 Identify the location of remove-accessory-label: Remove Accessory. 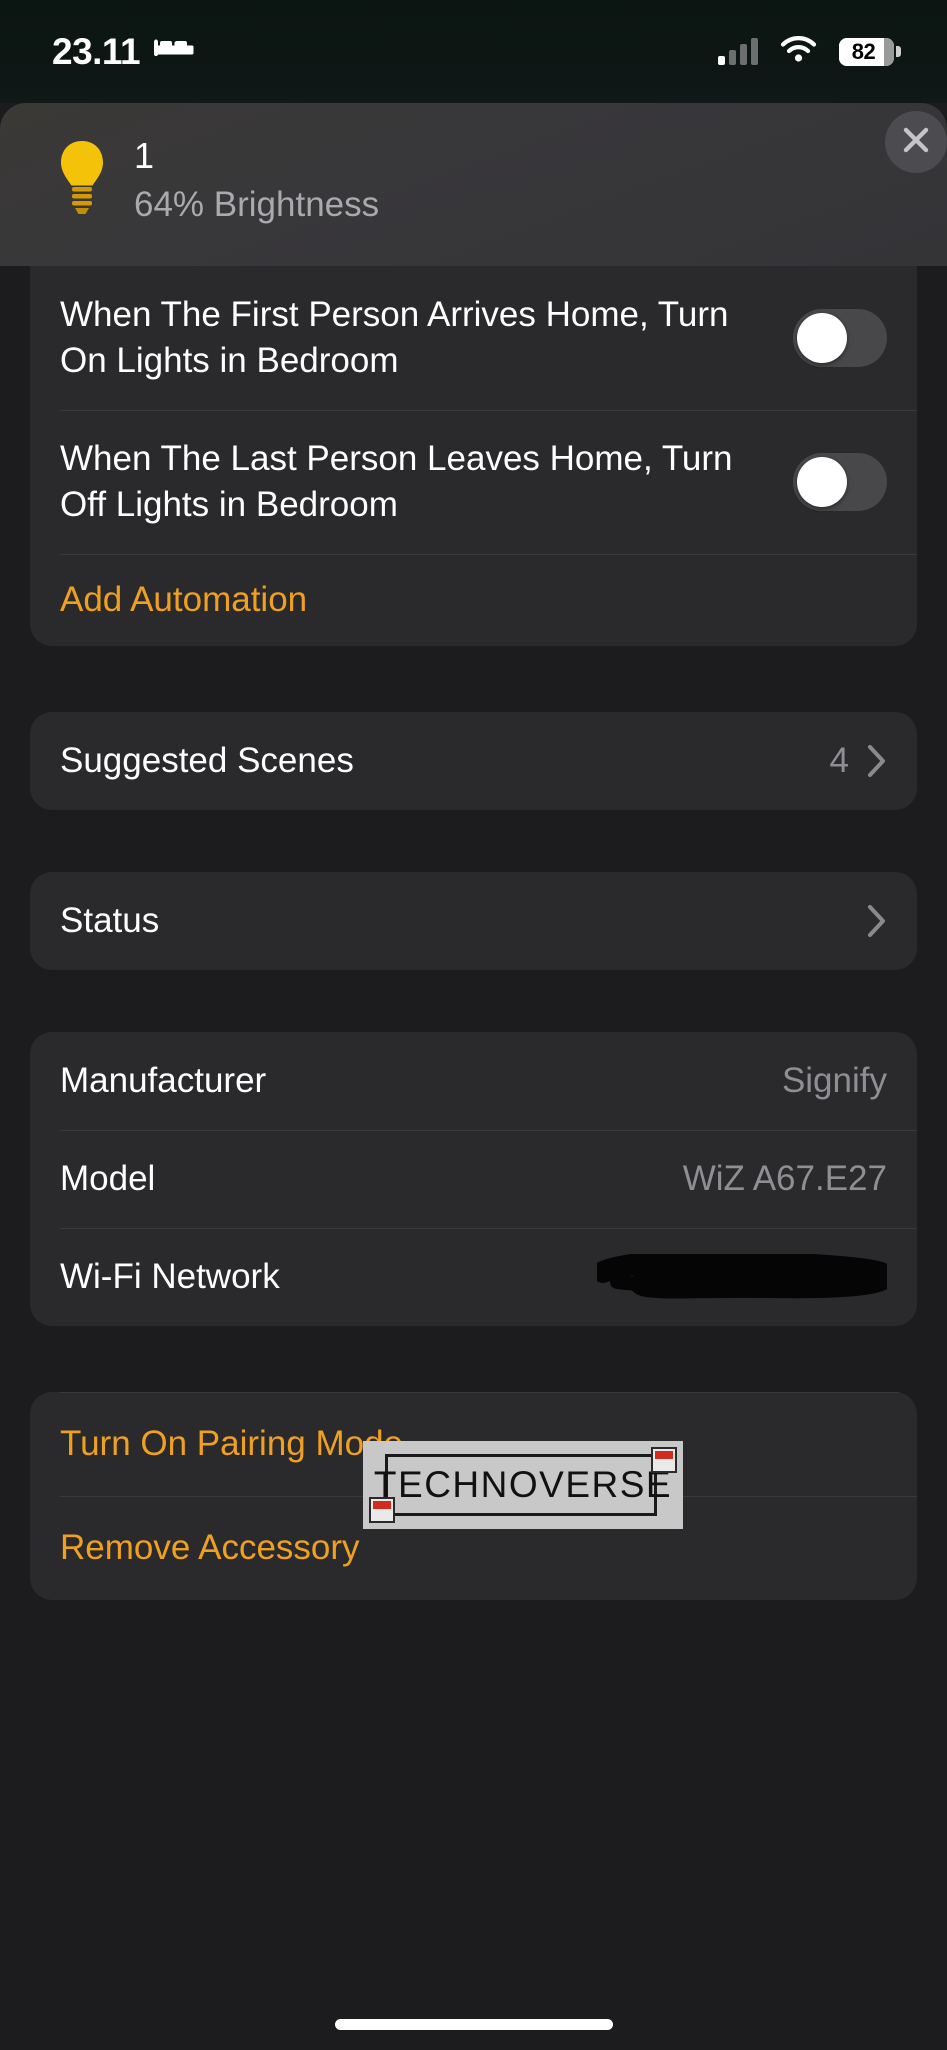
(210, 1547).